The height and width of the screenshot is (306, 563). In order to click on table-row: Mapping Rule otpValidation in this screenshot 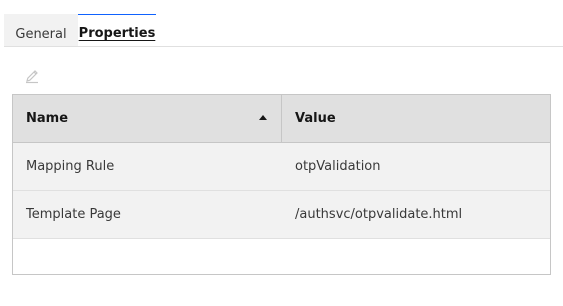, I will do `click(281, 167)`.